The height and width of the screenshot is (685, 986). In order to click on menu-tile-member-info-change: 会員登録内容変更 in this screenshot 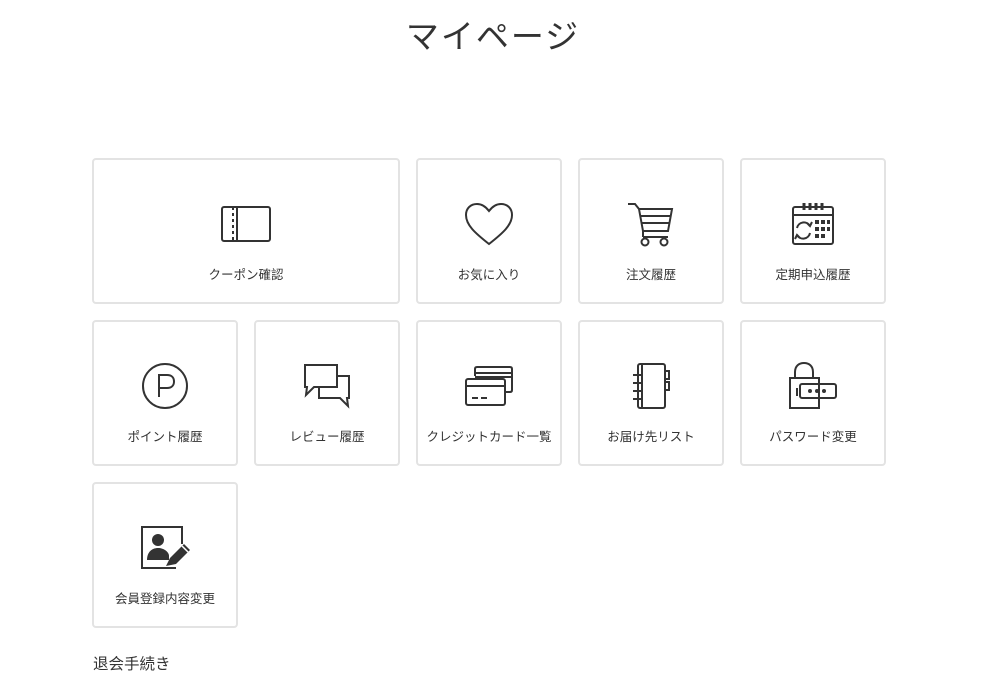, I will do `click(165, 555)`.